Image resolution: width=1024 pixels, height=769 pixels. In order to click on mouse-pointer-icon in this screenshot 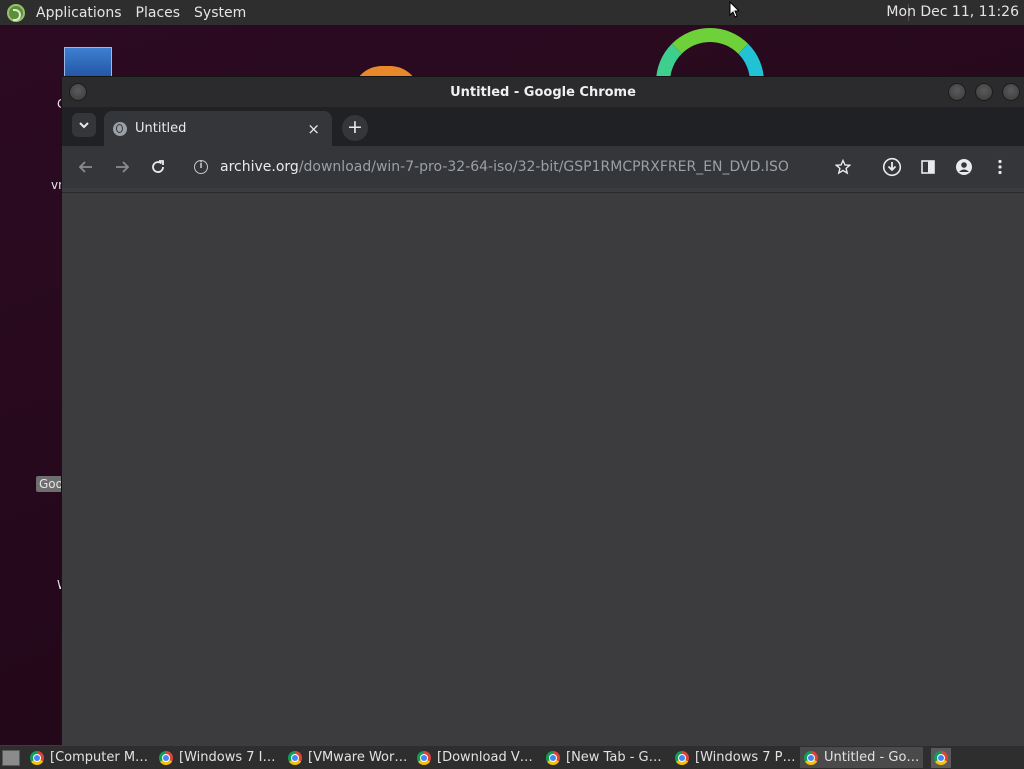, I will do `click(734, 9)`.